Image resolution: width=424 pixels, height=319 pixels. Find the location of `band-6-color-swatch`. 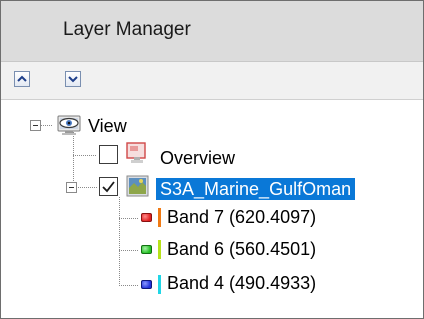

band-6-color-swatch is located at coordinates (146, 249).